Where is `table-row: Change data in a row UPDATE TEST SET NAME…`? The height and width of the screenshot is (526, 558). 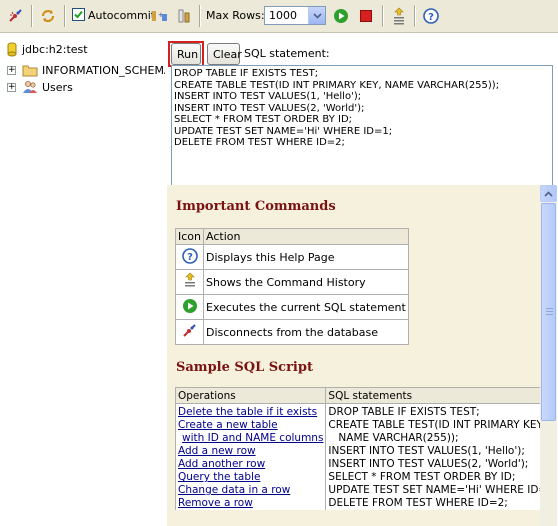
table-row: Change data in a row UPDATE TEST SET NAME… is located at coordinates (357, 490).